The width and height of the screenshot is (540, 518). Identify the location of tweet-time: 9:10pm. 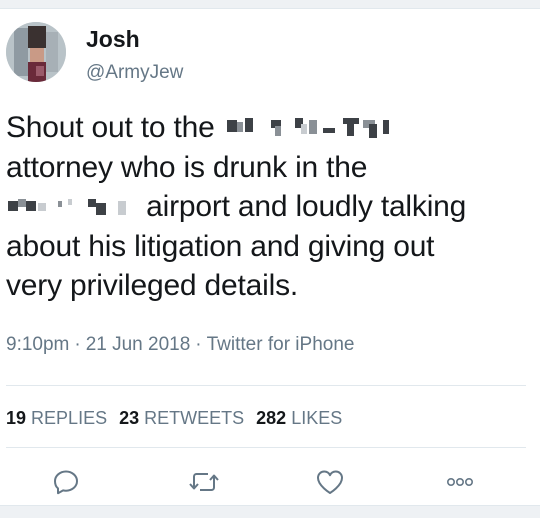
(37, 344).